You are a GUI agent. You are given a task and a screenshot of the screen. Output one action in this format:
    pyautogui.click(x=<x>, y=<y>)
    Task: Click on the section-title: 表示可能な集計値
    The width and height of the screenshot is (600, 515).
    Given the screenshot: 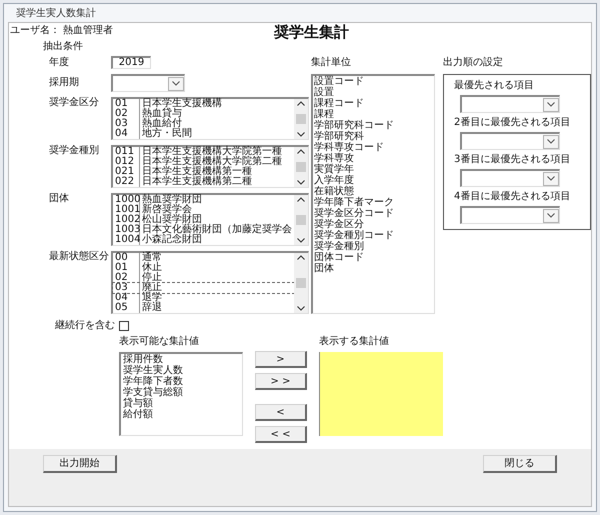 What is the action you would take?
    pyautogui.click(x=159, y=342)
    